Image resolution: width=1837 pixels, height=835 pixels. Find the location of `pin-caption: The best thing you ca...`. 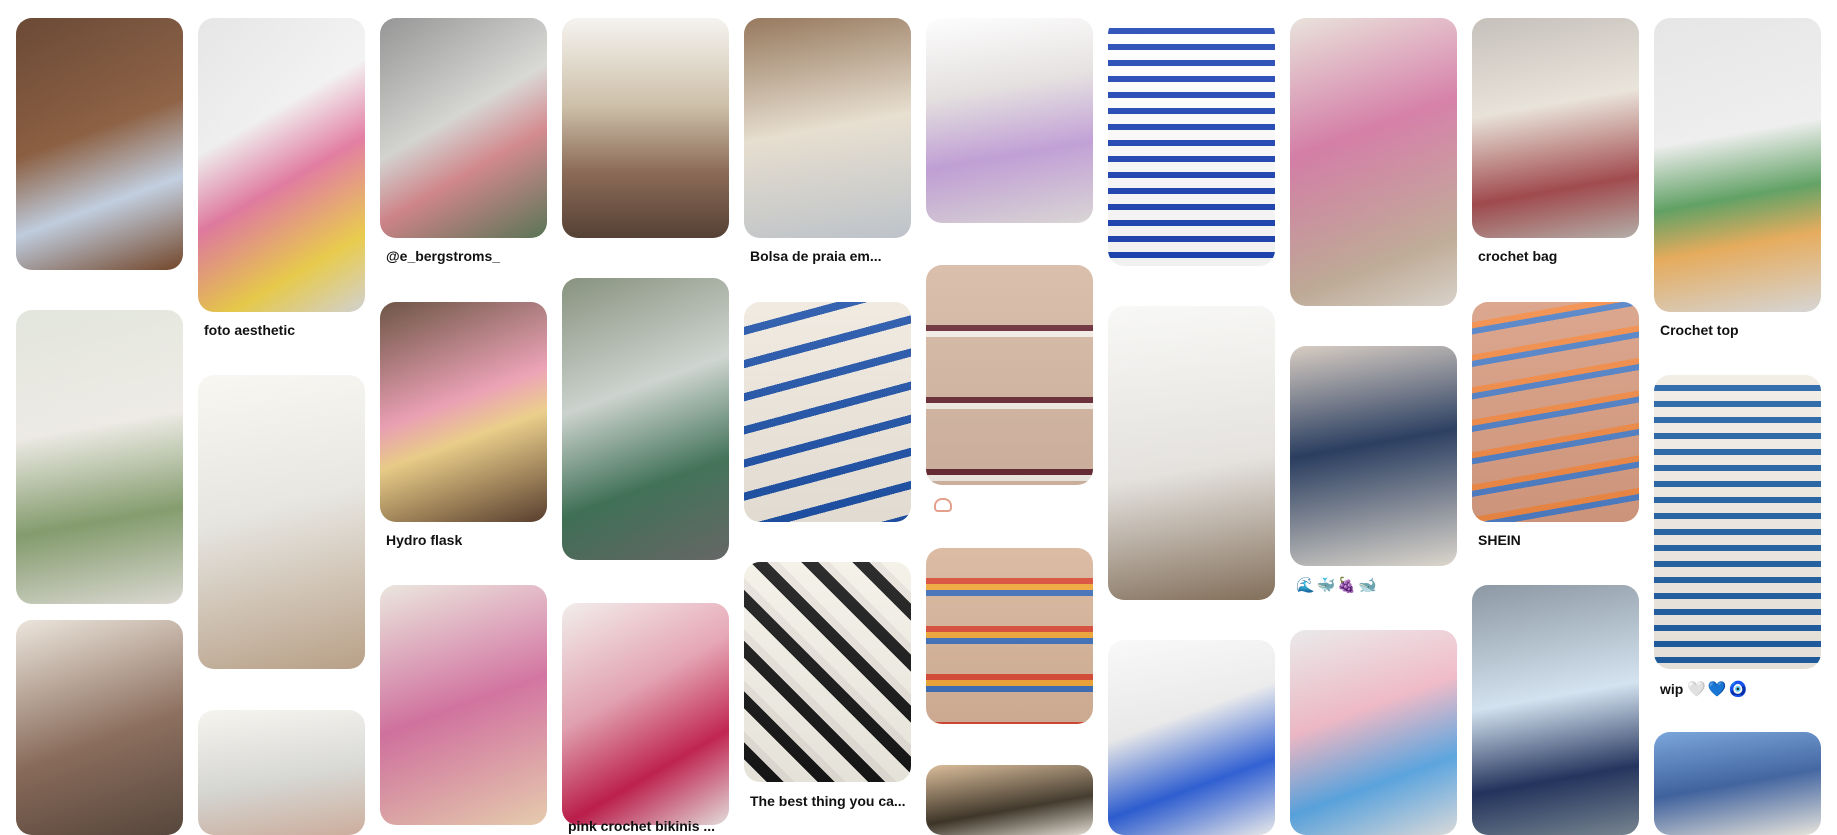

pin-caption: The best thing you ca... is located at coordinates (828, 801).